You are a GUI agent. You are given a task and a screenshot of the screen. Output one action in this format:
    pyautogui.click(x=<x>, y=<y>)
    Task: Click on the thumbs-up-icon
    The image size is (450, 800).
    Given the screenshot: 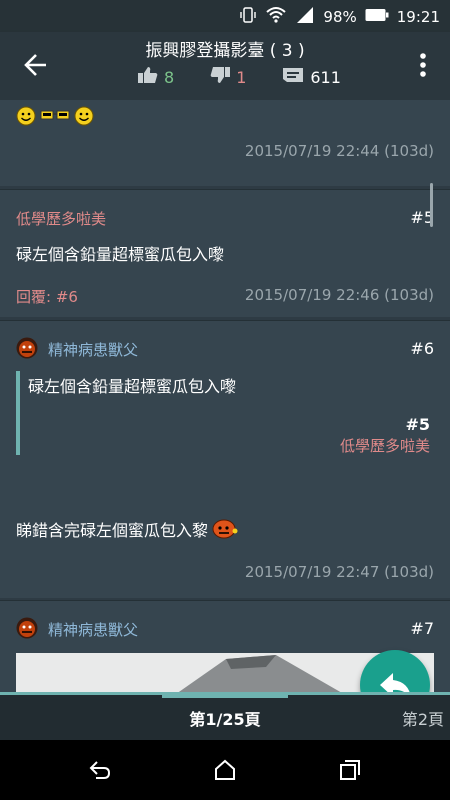 What is the action you would take?
    pyautogui.click(x=148, y=77)
    